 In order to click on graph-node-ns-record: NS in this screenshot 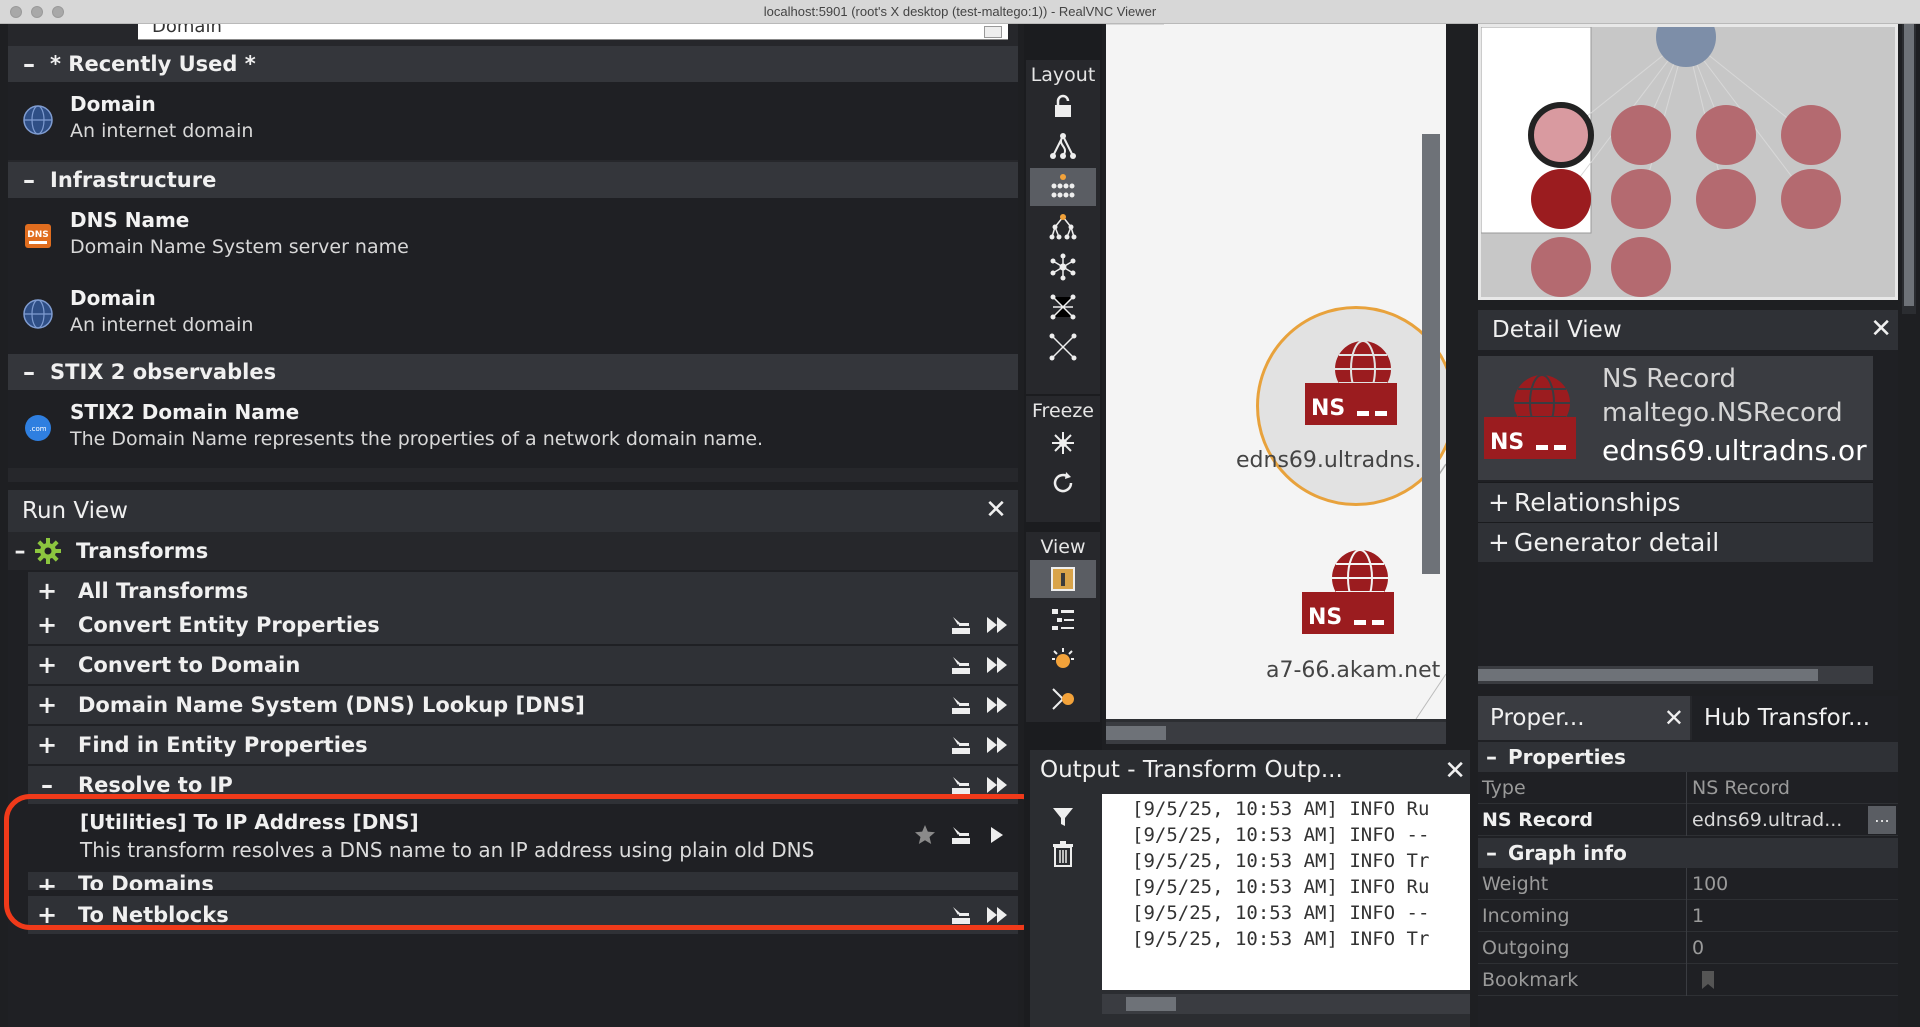, I will do `click(1351, 406)`.